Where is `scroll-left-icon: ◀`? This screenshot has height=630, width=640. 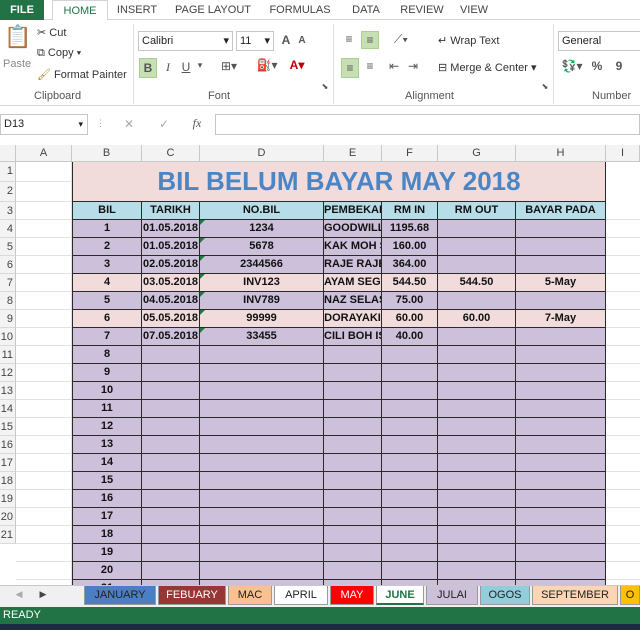 scroll-left-icon: ◀ is located at coordinates (19, 594).